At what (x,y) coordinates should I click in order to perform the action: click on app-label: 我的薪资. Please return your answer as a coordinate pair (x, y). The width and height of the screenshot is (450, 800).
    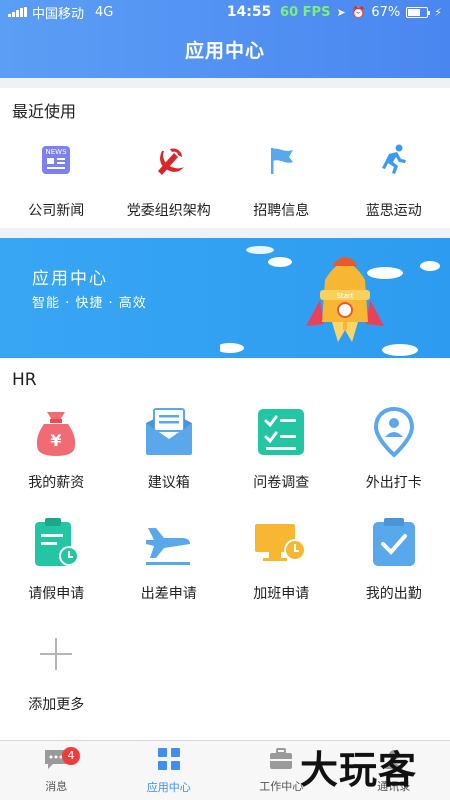
    Looking at the image, I should click on (56, 483).